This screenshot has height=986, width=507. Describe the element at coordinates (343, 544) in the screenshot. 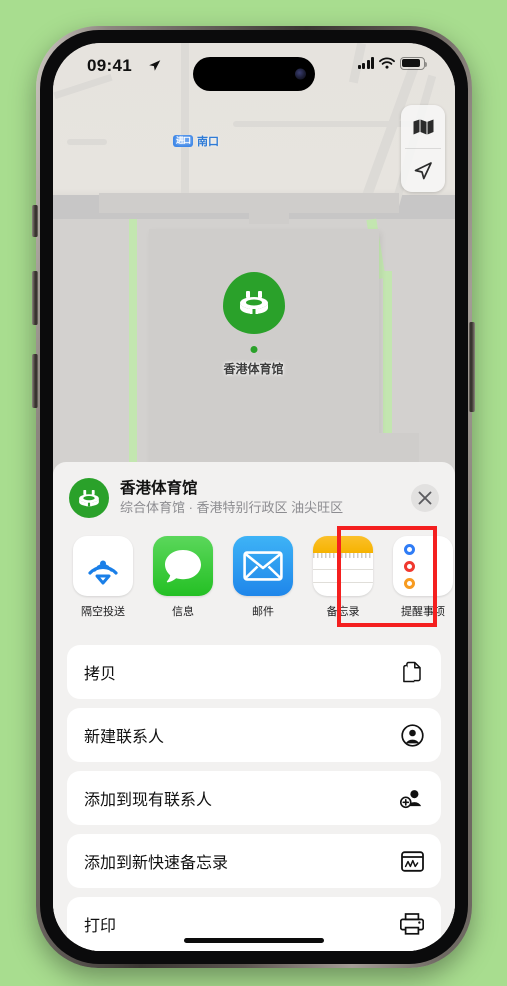

I see `notes-header-band` at that location.